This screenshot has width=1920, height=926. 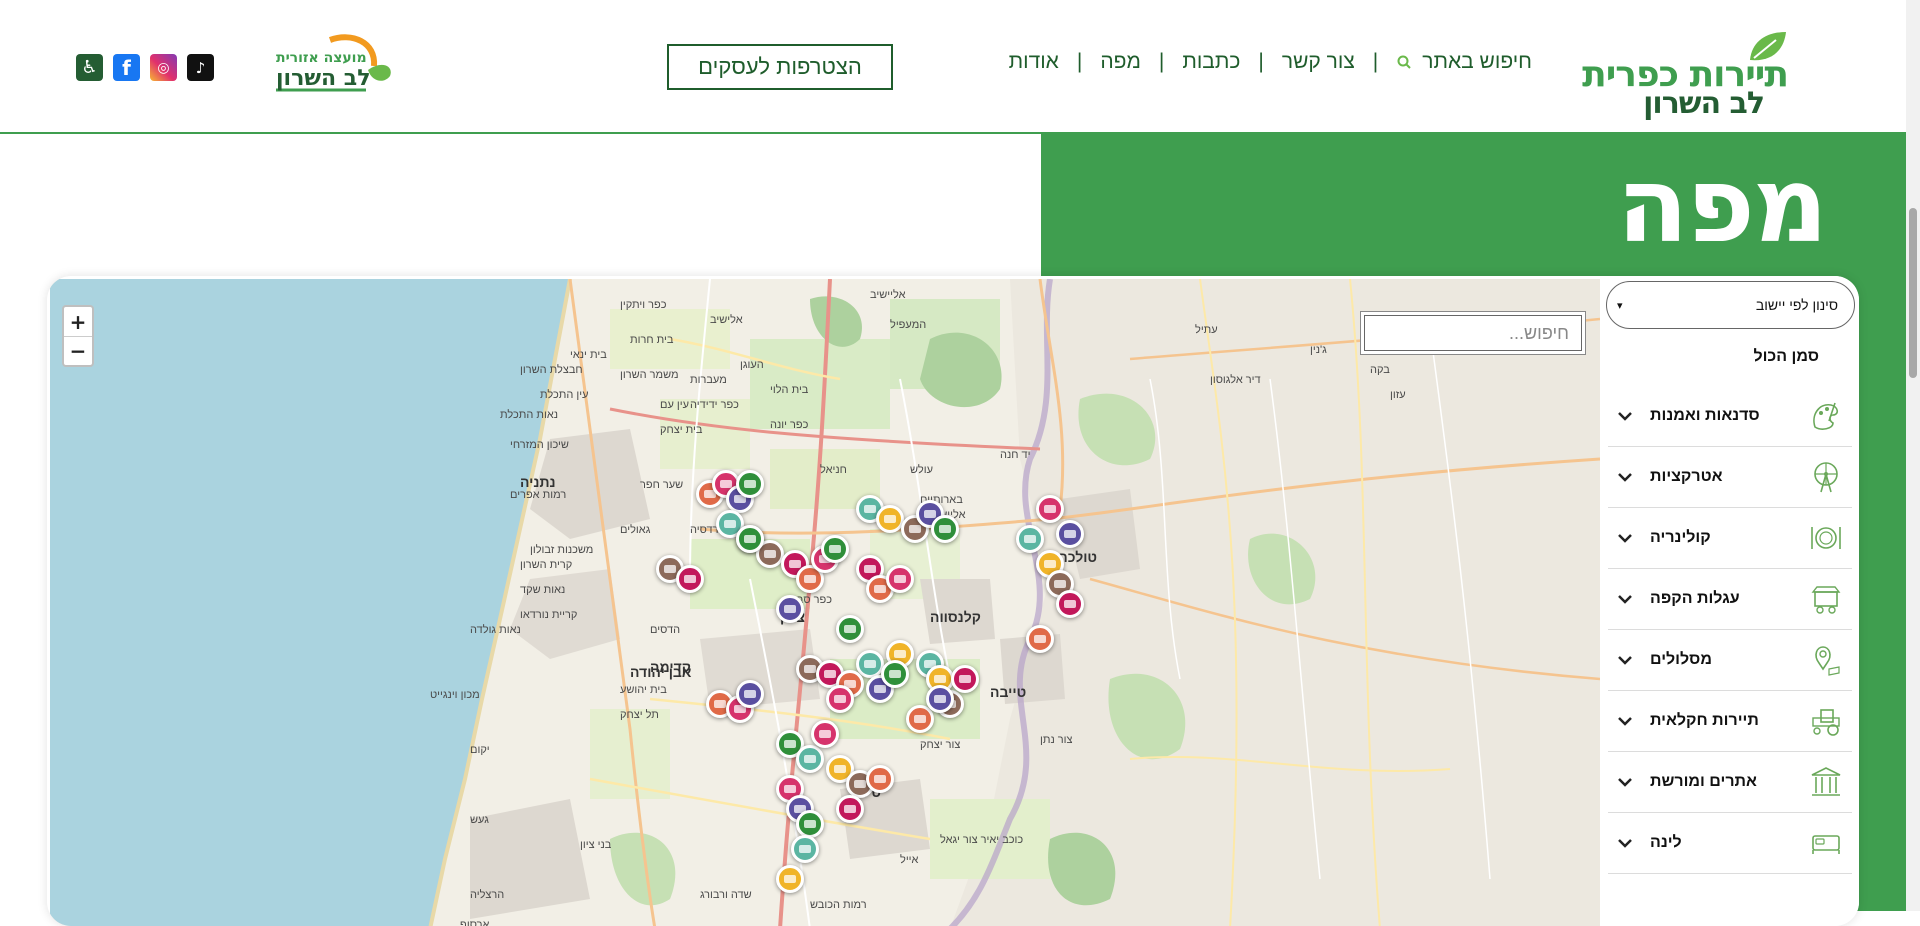 I want to click on map-place-label: יקום, so click(x=480, y=750).